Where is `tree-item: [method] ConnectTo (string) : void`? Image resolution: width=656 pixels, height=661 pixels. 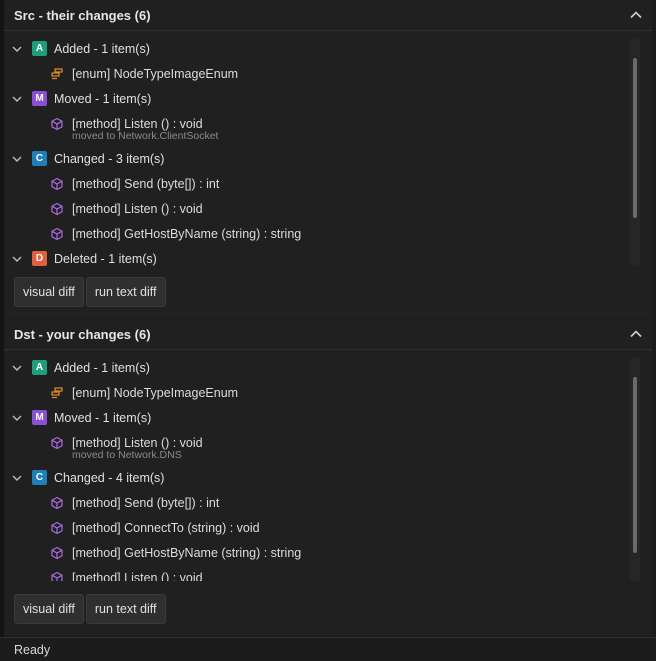 tree-item: [method] ConnectTo (string) : void is located at coordinates (314, 527).